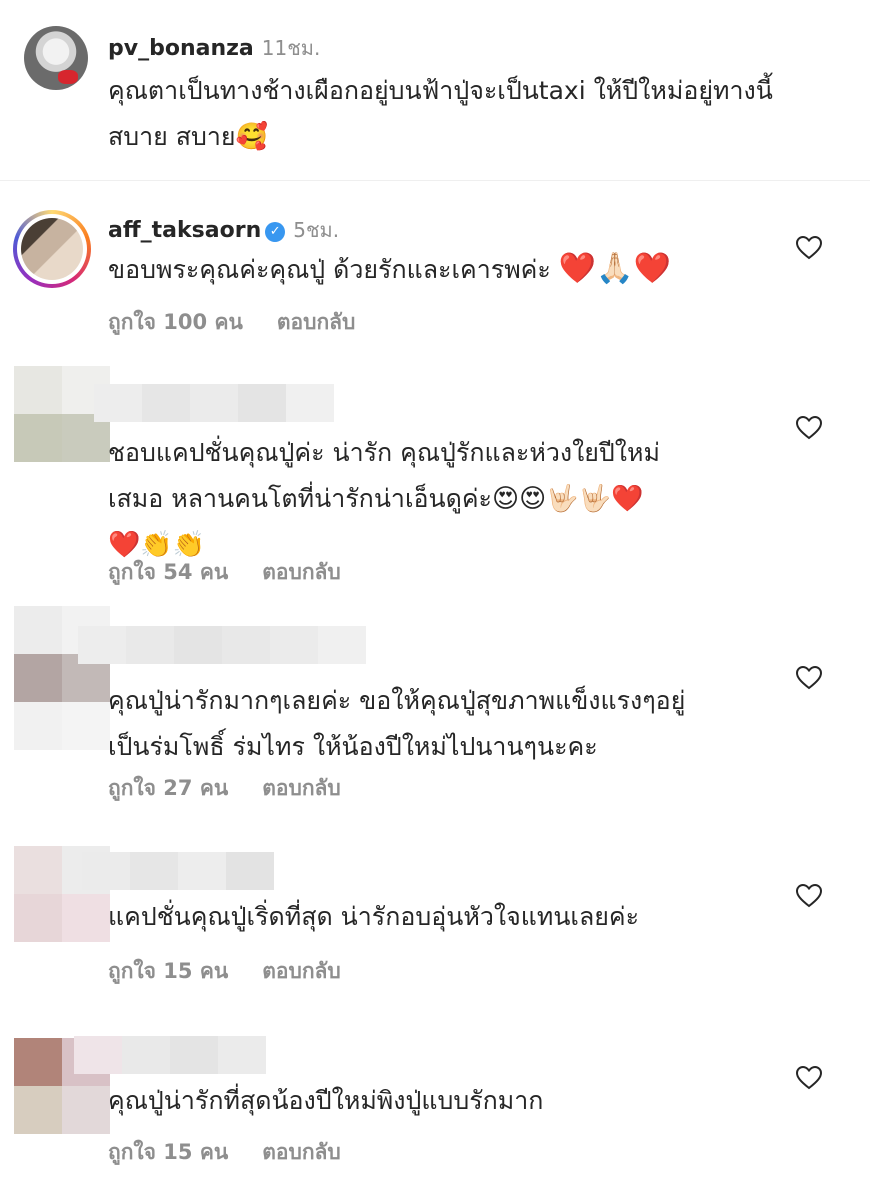 The width and height of the screenshot is (870, 1180). Describe the element at coordinates (172, 136) in the screenshot. I see `caption-line-2: สบาย สบาย` at that location.